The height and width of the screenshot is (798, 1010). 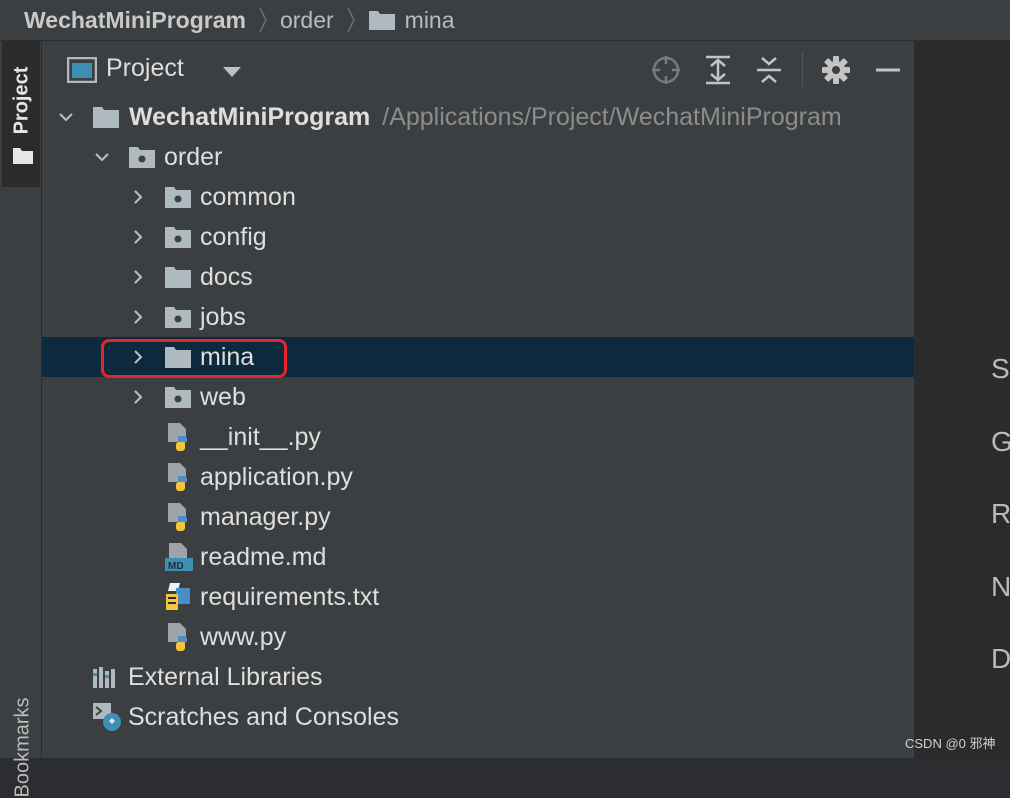 I want to click on tree-label-init-py: __init__.py, so click(x=260, y=436).